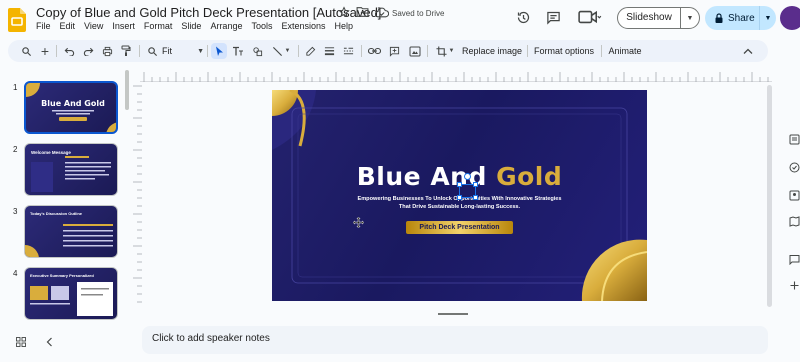 The height and width of the screenshot is (362, 800). I want to click on slide-thumbnail-2: Welcome Message, so click(71, 169).